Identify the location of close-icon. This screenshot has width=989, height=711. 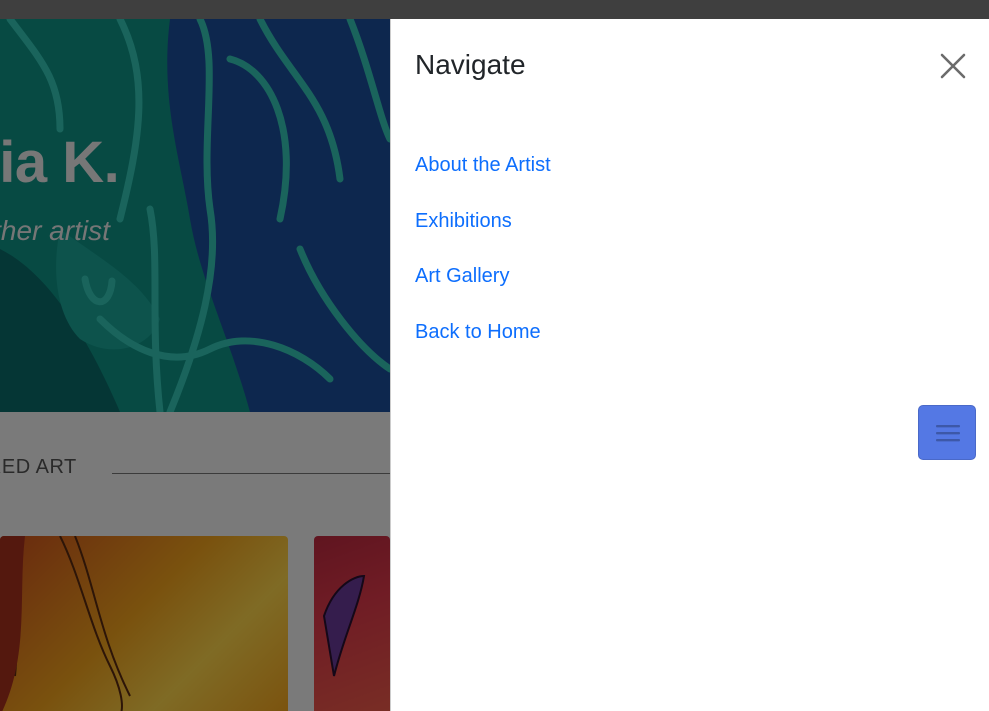
(953, 66).